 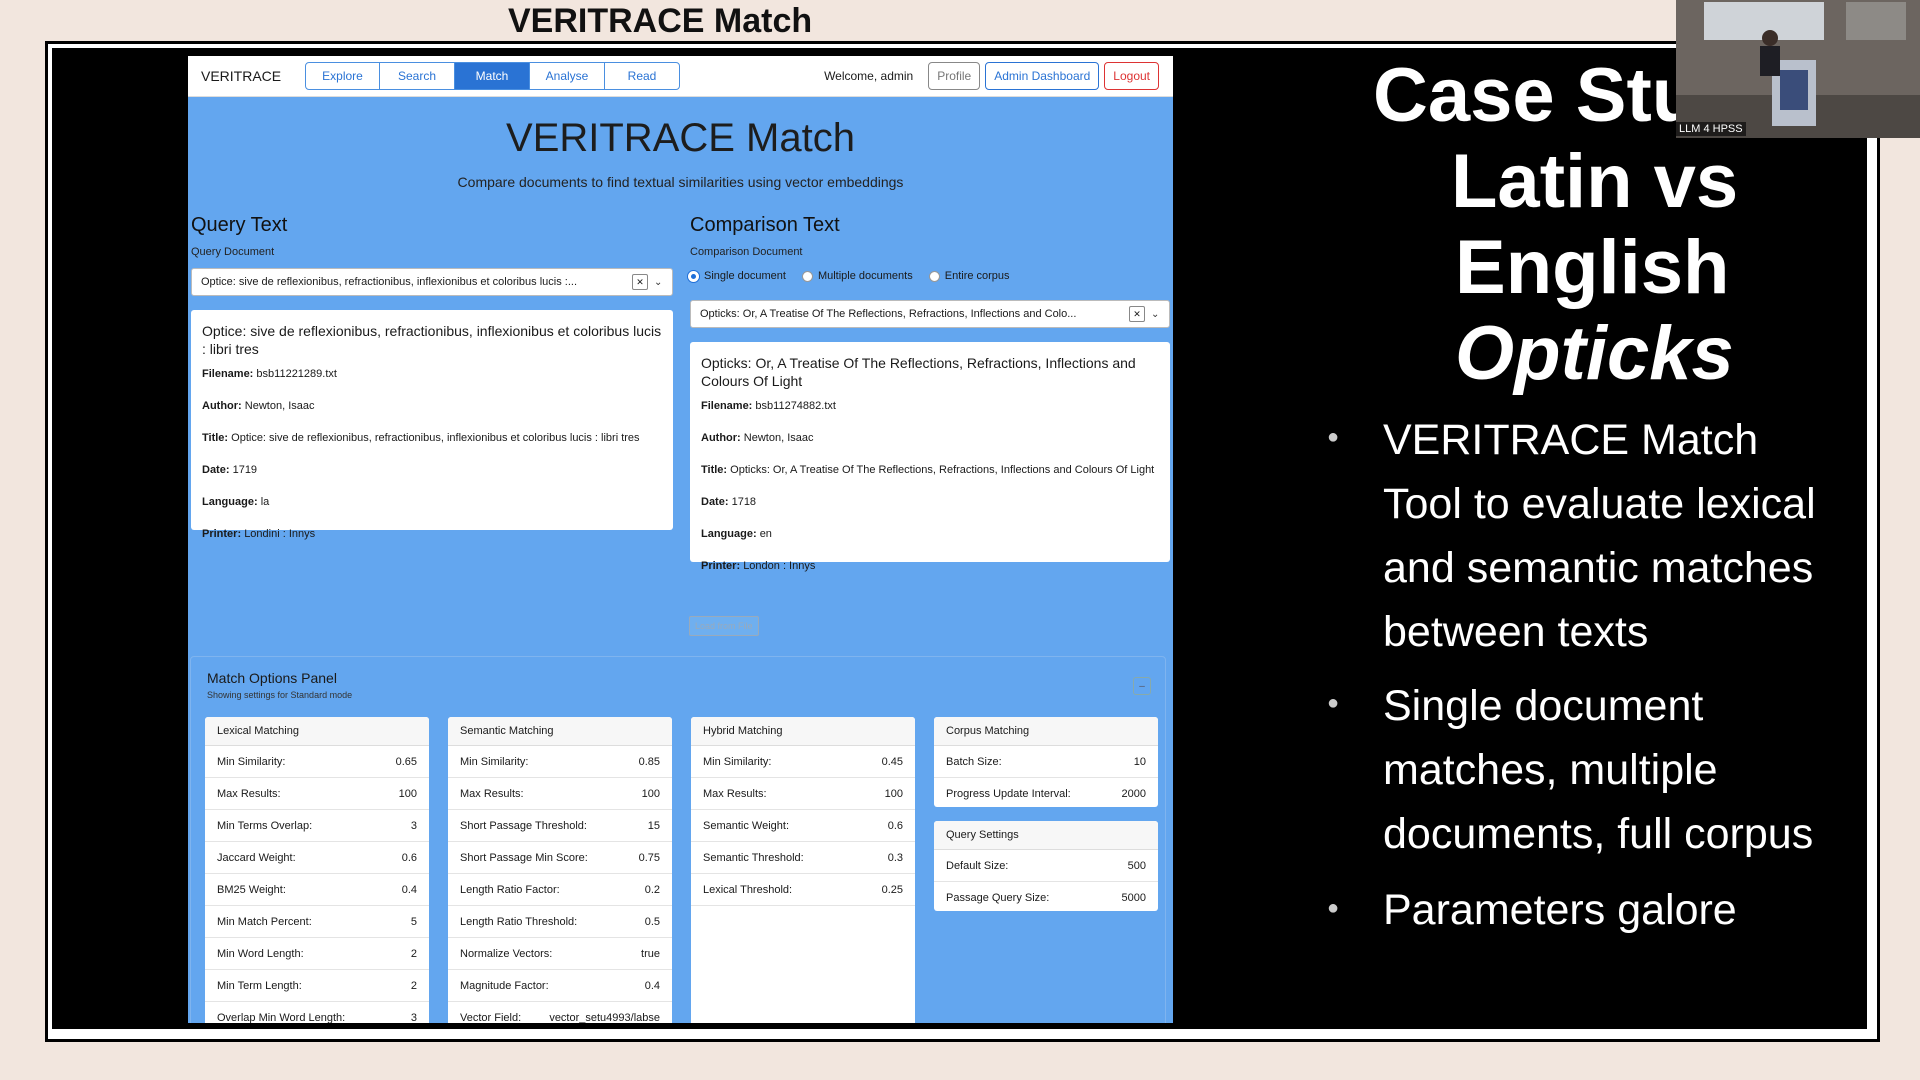 I want to click on option-value: 0.25, so click(x=892, y=890).